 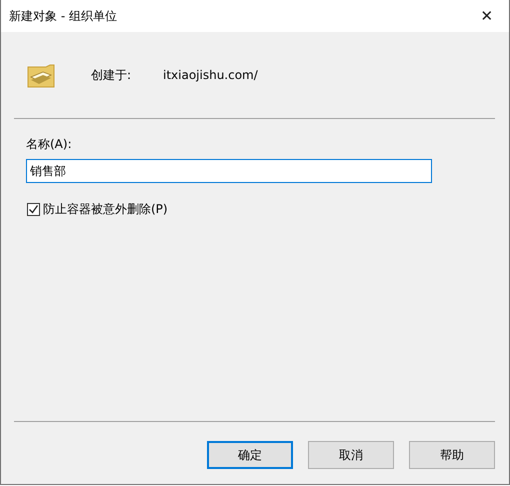 I want to click on dialog-button: 确定, so click(x=250, y=455).